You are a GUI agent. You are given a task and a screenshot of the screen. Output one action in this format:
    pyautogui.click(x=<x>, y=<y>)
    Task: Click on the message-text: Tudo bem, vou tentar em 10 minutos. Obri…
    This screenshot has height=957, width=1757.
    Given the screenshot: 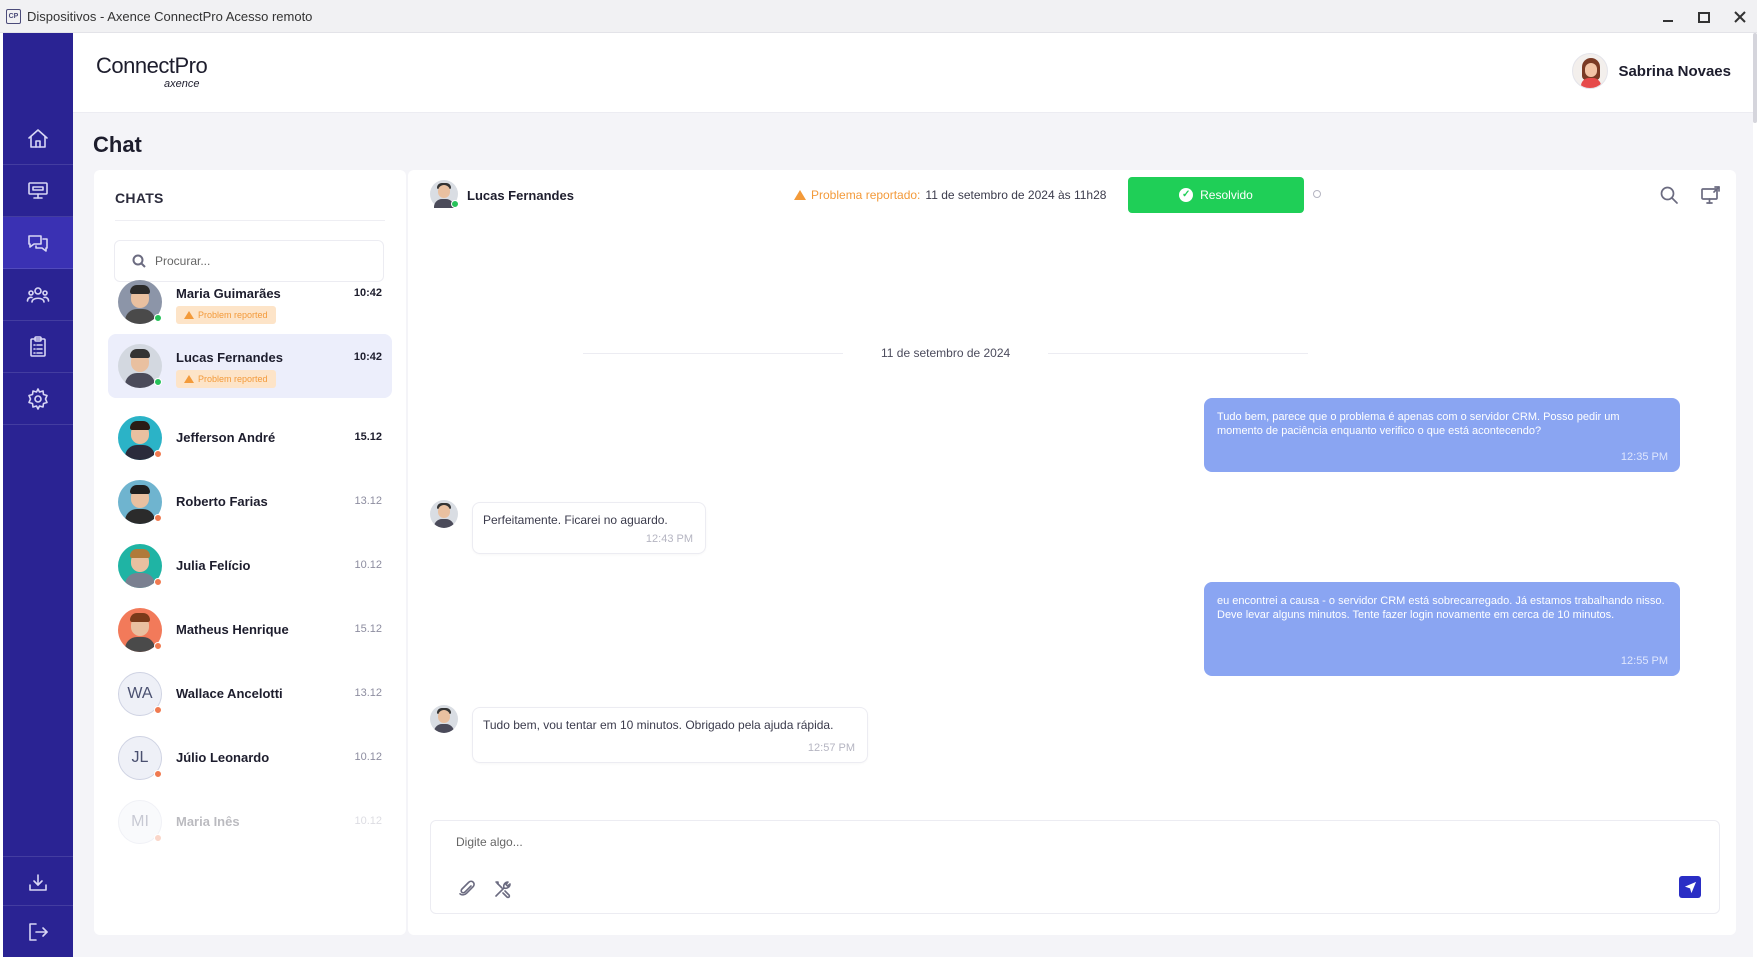 What is the action you would take?
    pyautogui.click(x=658, y=725)
    